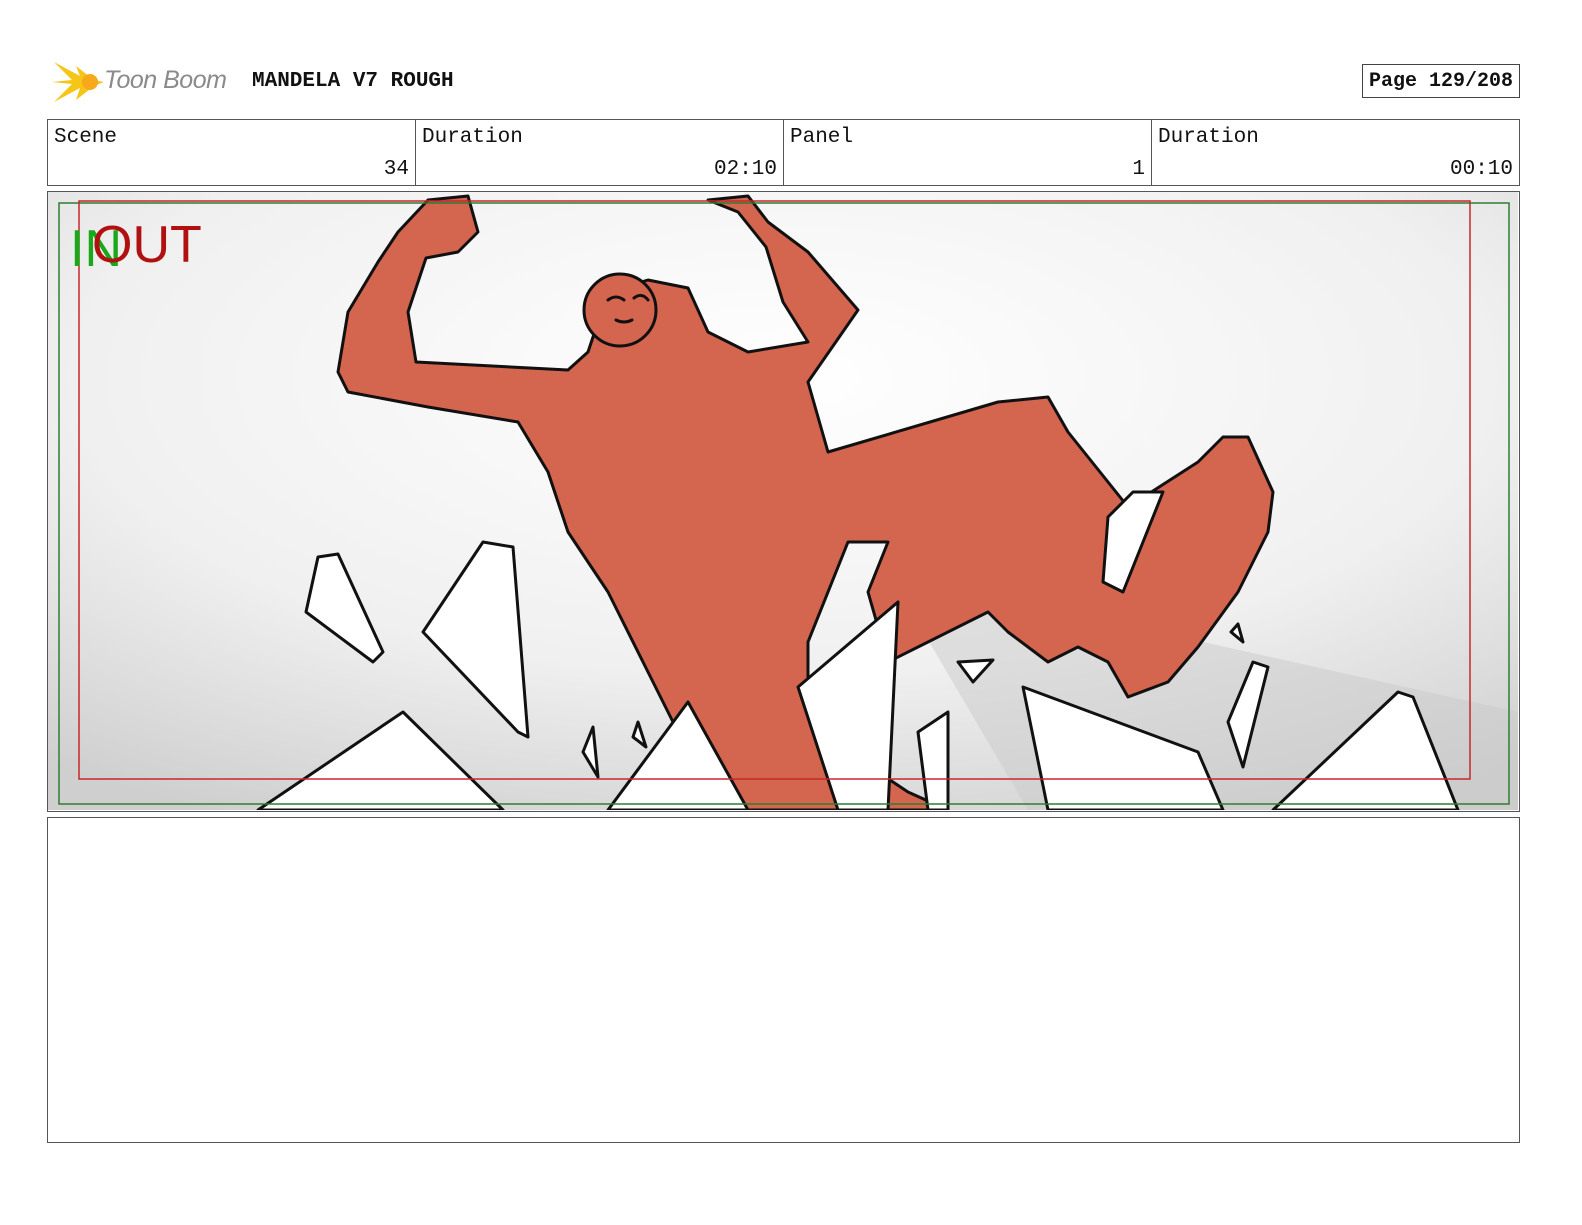 The height and width of the screenshot is (1225, 1582). Describe the element at coordinates (78, 82) in the screenshot. I see `toon-boom-logo-icon` at that location.